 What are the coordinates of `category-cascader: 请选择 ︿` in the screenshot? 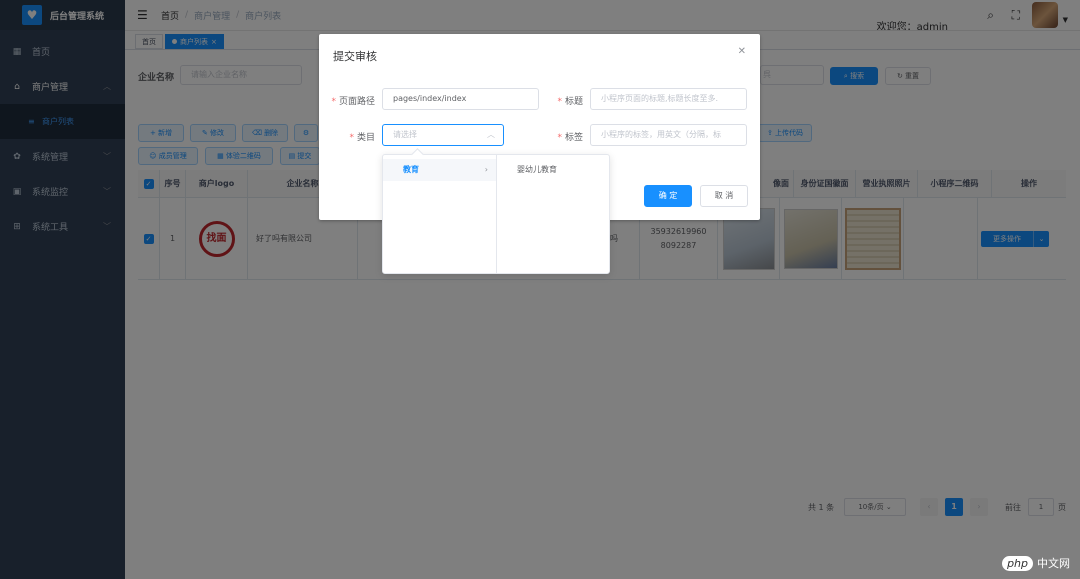 It's located at (443, 135).